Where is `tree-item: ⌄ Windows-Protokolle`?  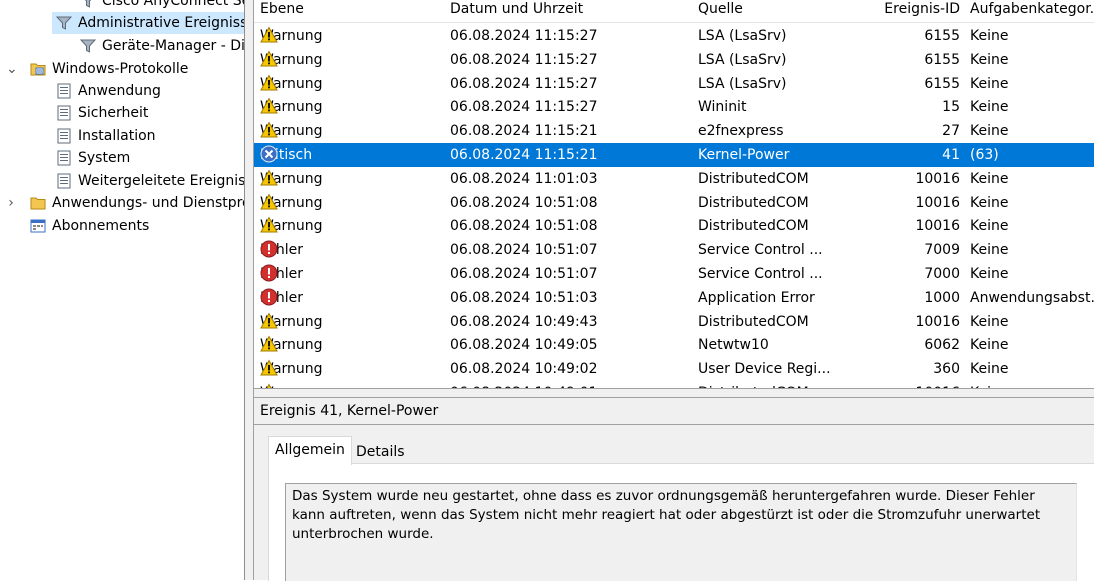
tree-item: ⌄ Windows-Protokolle is located at coordinates (97, 69).